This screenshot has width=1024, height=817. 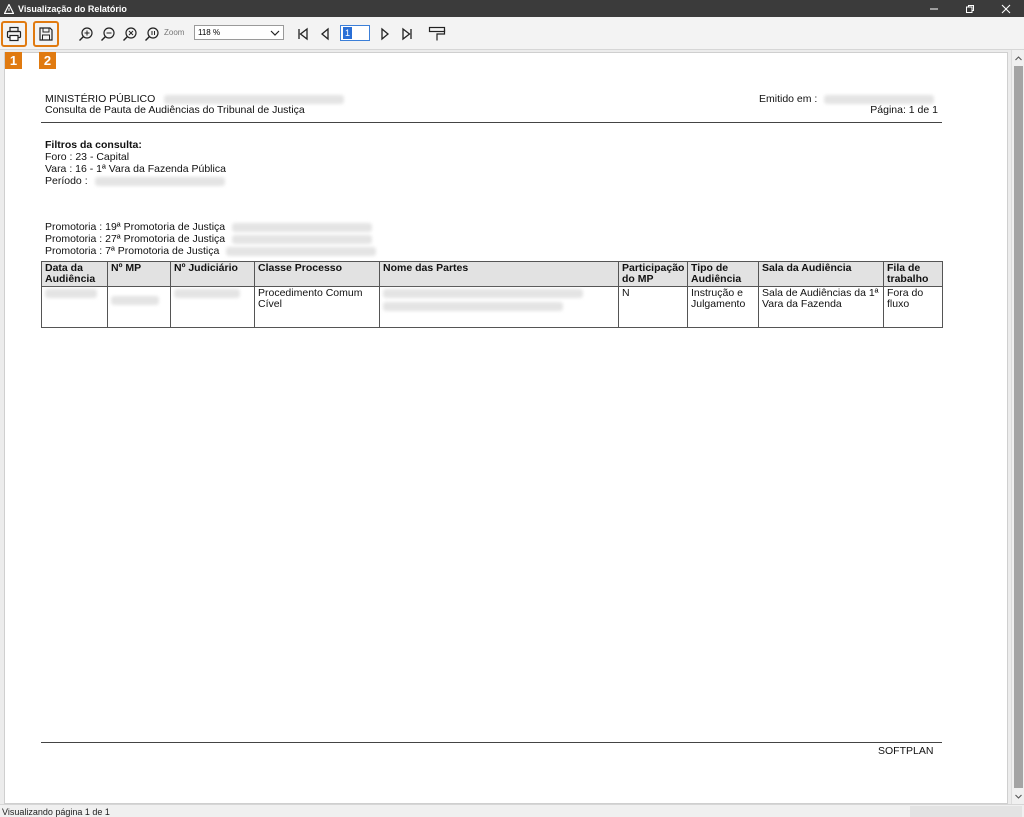 I want to click on filter-periodo-label: Período :, so click(x=66, y=181).